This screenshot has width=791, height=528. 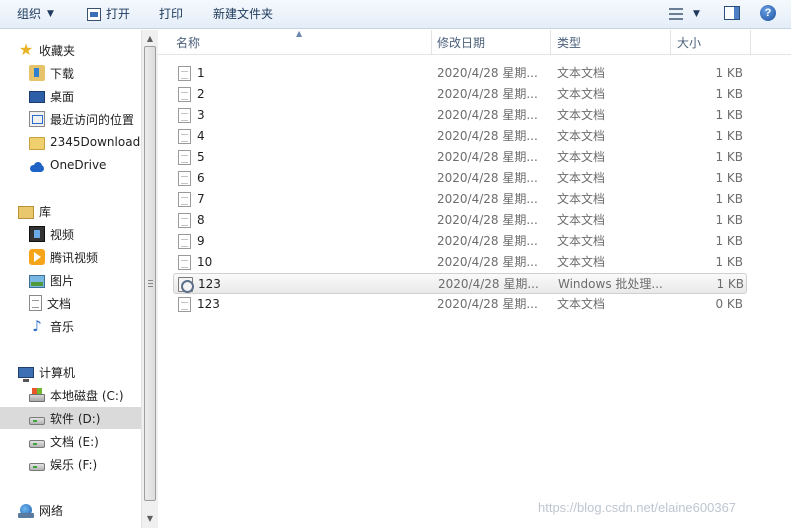 I want to click on file-row-selected: 123 2020/4/28 星期... Windows 批处理... 1 KB, so click(x=460, y=283).